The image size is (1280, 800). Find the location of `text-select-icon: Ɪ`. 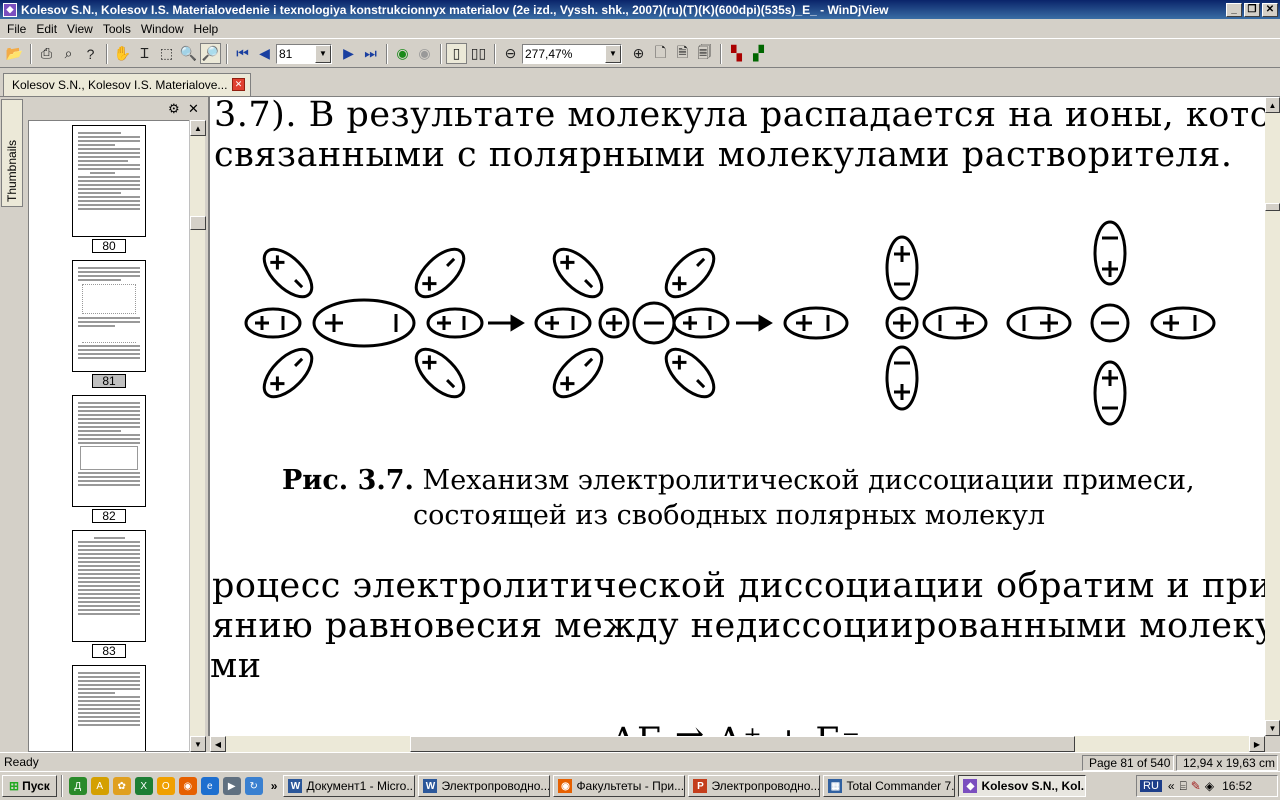

text-select-icon: Ɪ is located at coordinates (144, 53).